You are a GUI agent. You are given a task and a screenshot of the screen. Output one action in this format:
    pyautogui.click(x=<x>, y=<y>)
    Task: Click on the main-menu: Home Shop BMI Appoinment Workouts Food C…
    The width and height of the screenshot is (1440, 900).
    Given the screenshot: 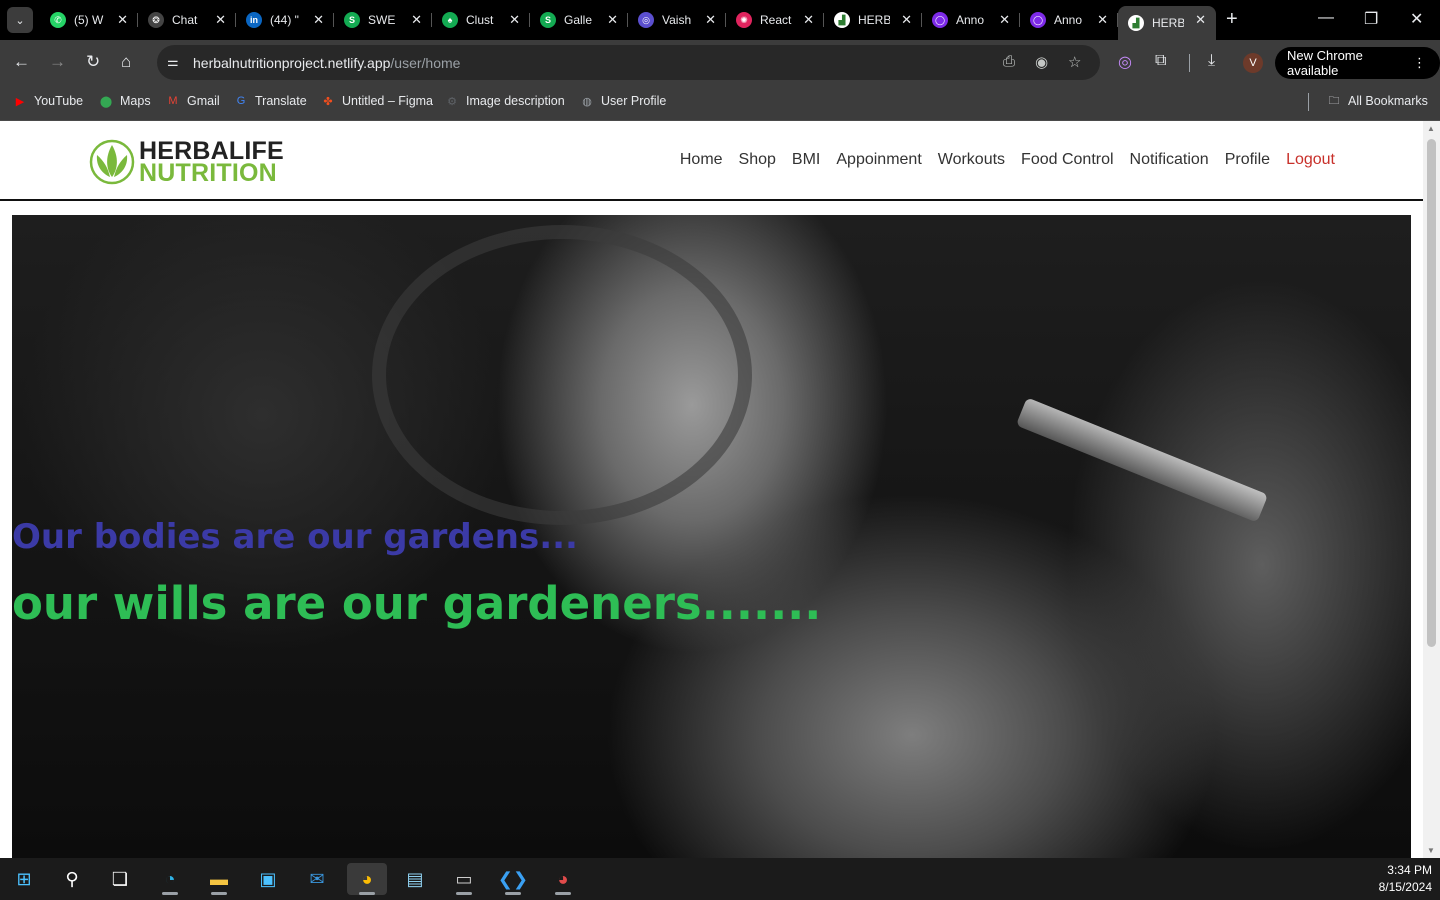 What is the action you would take?
    pyautogui.click(x=1007, y=160)
    